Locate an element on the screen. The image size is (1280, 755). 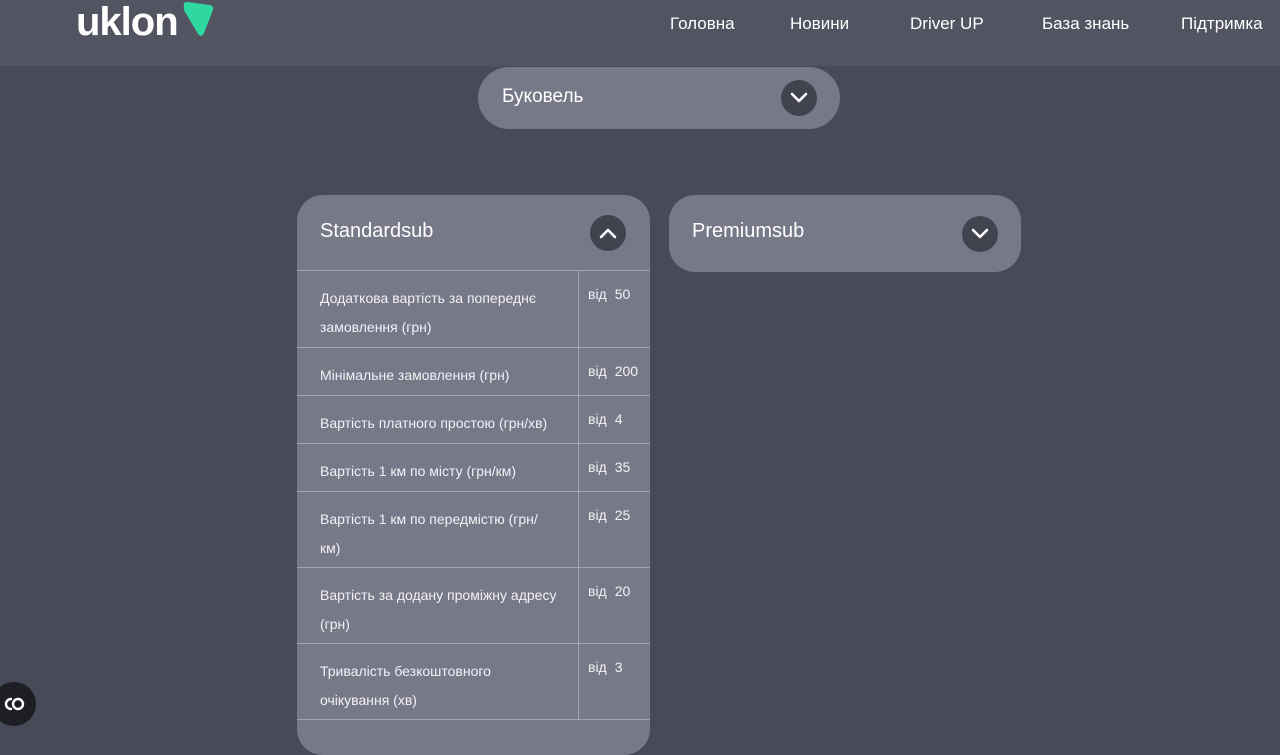
value-number: 20 is located at coordinates (622, 591).